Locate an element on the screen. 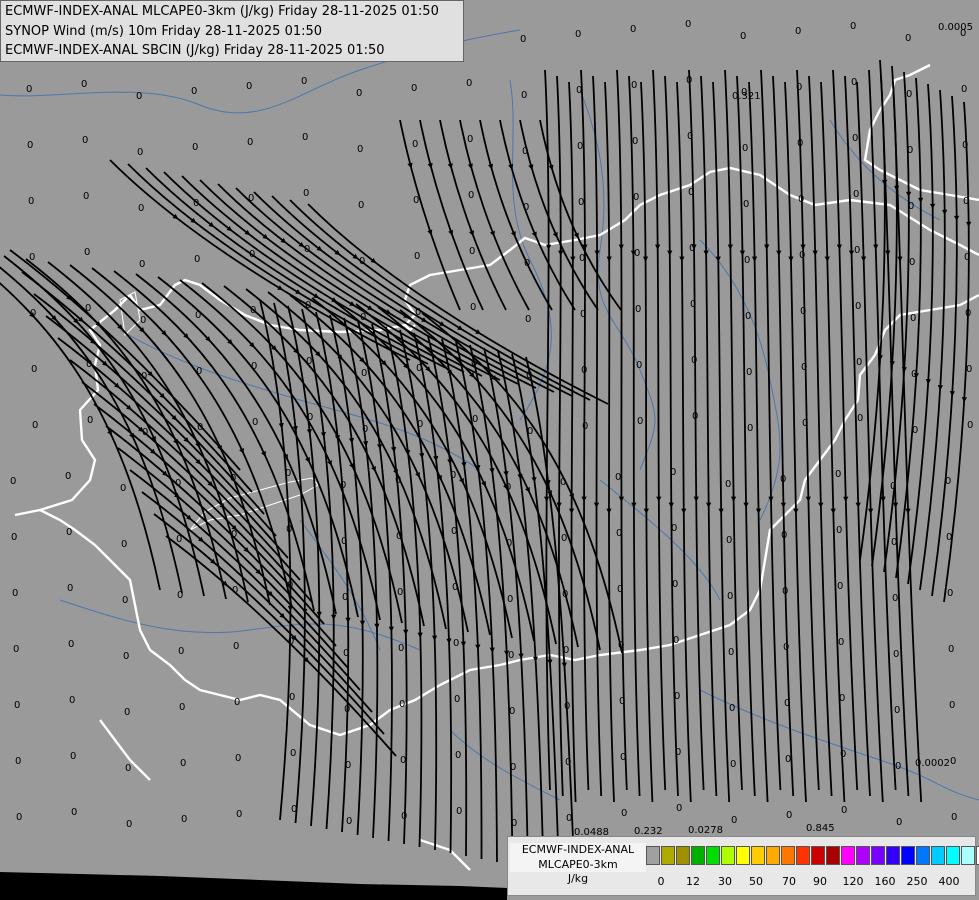 This screenshot has width=979, height=900. sbcin-value-special: 0.845 is located at coordinates (820, 828).